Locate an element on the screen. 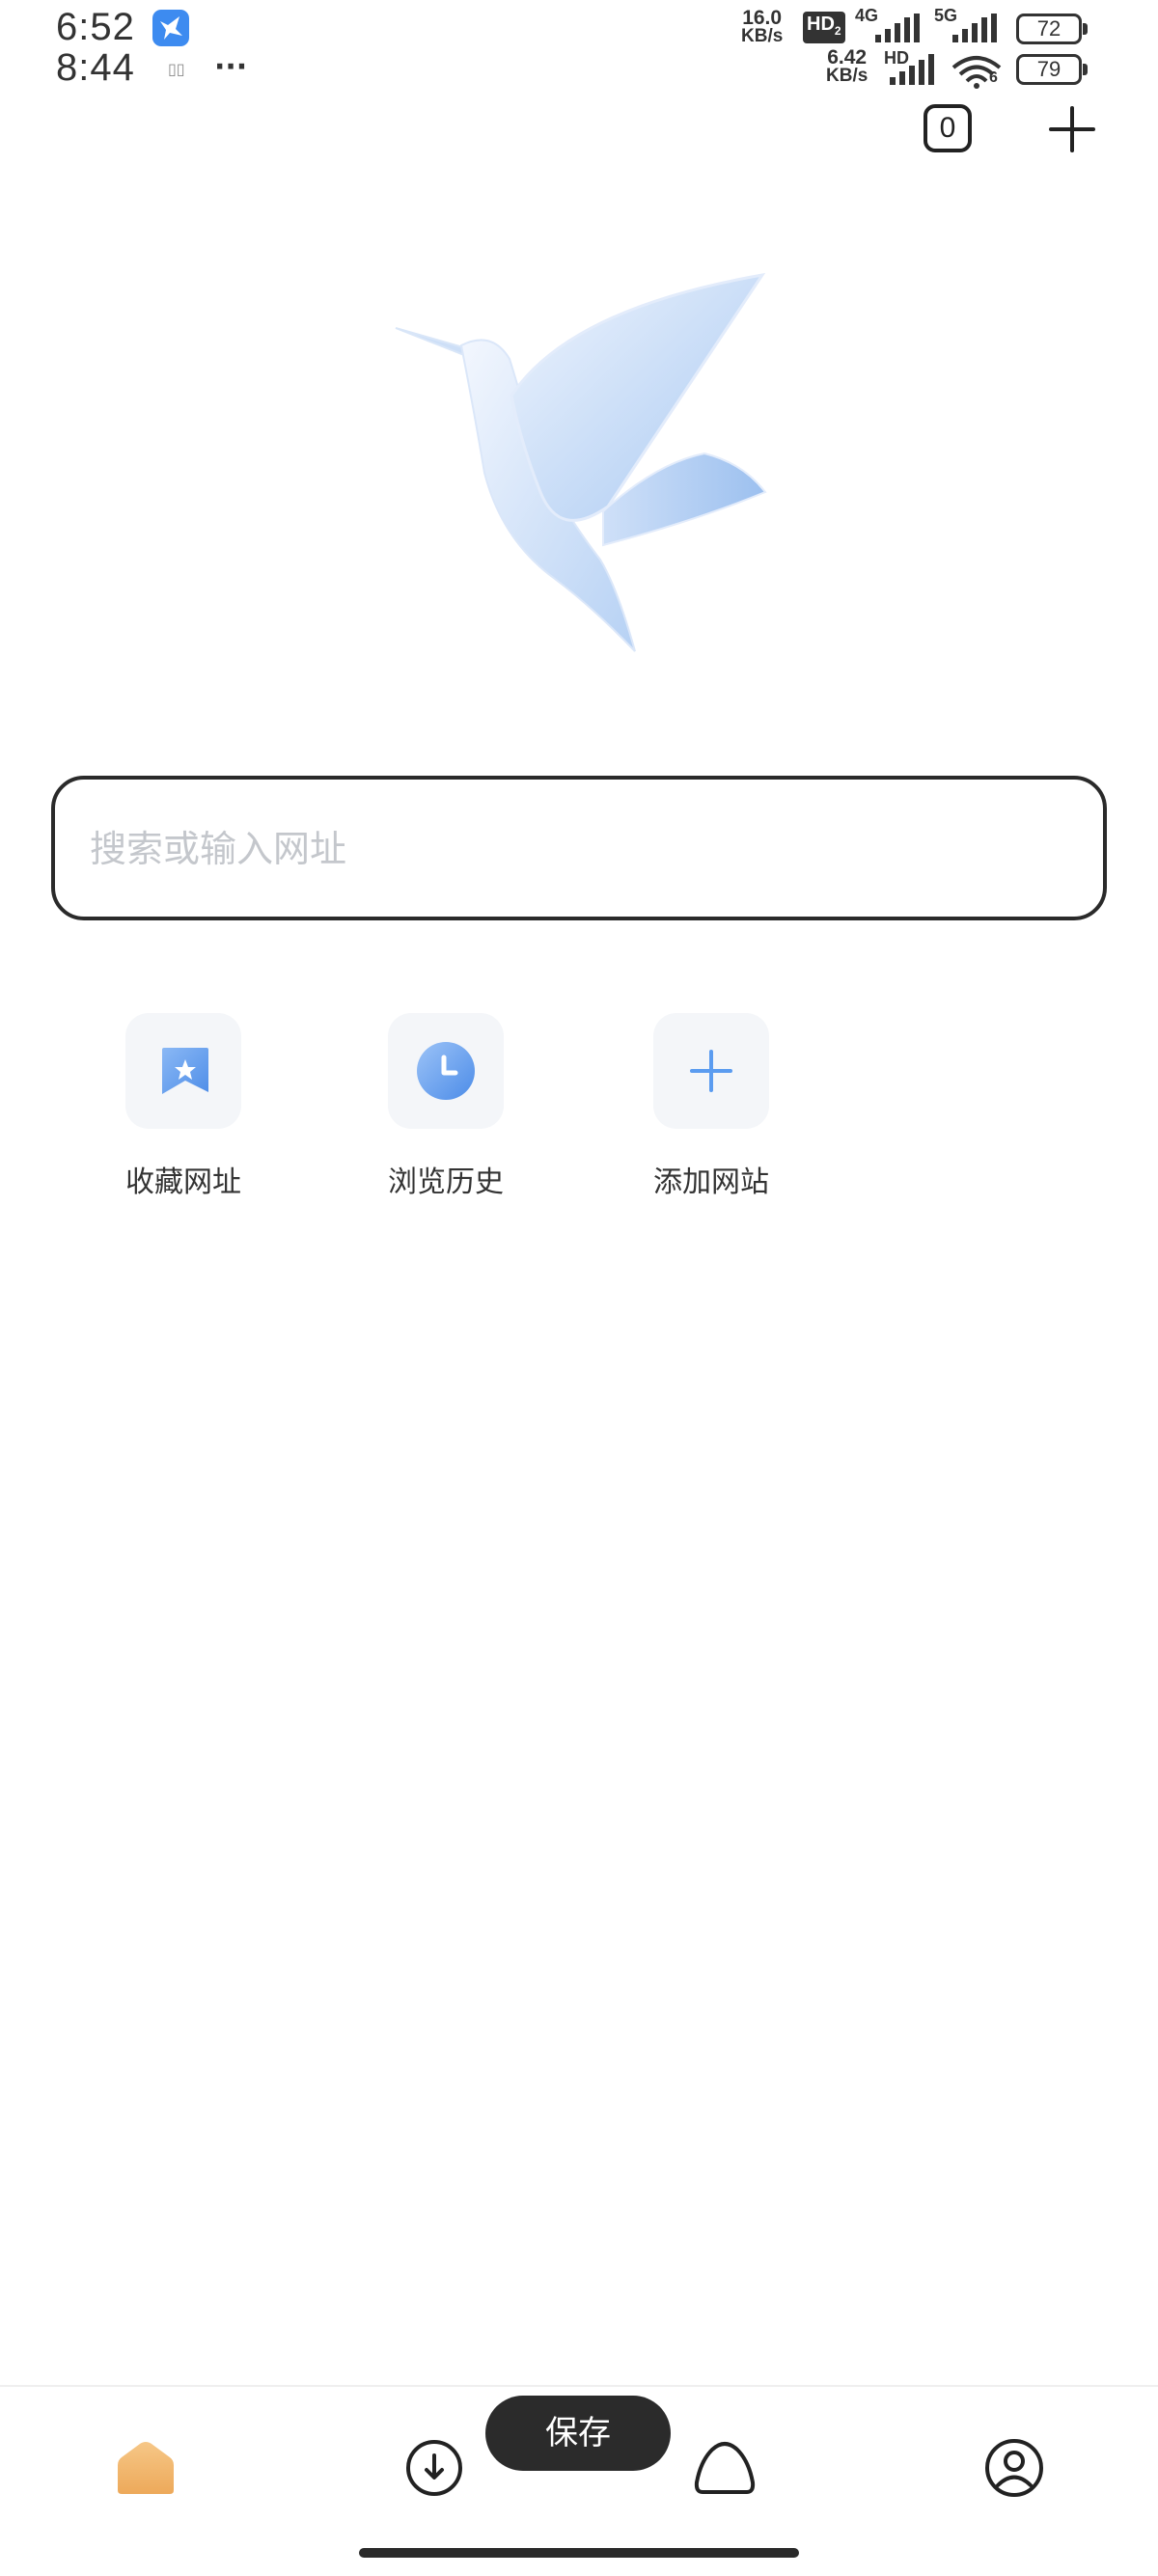 The image size is (1158, 2576). nav-home is located at coordinates (145, 2468).